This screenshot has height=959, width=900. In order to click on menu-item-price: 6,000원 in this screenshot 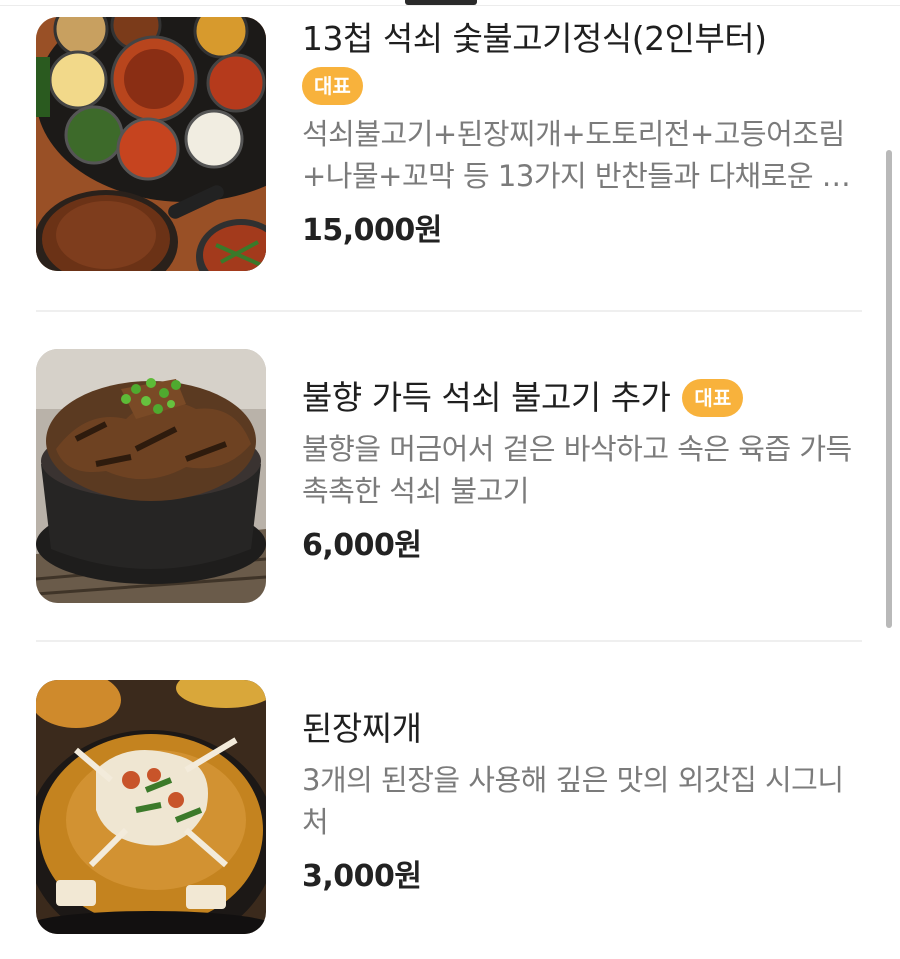, I will do `click(362, 545)`.